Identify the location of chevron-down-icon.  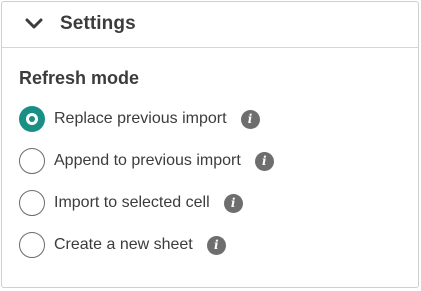
(34, 24).